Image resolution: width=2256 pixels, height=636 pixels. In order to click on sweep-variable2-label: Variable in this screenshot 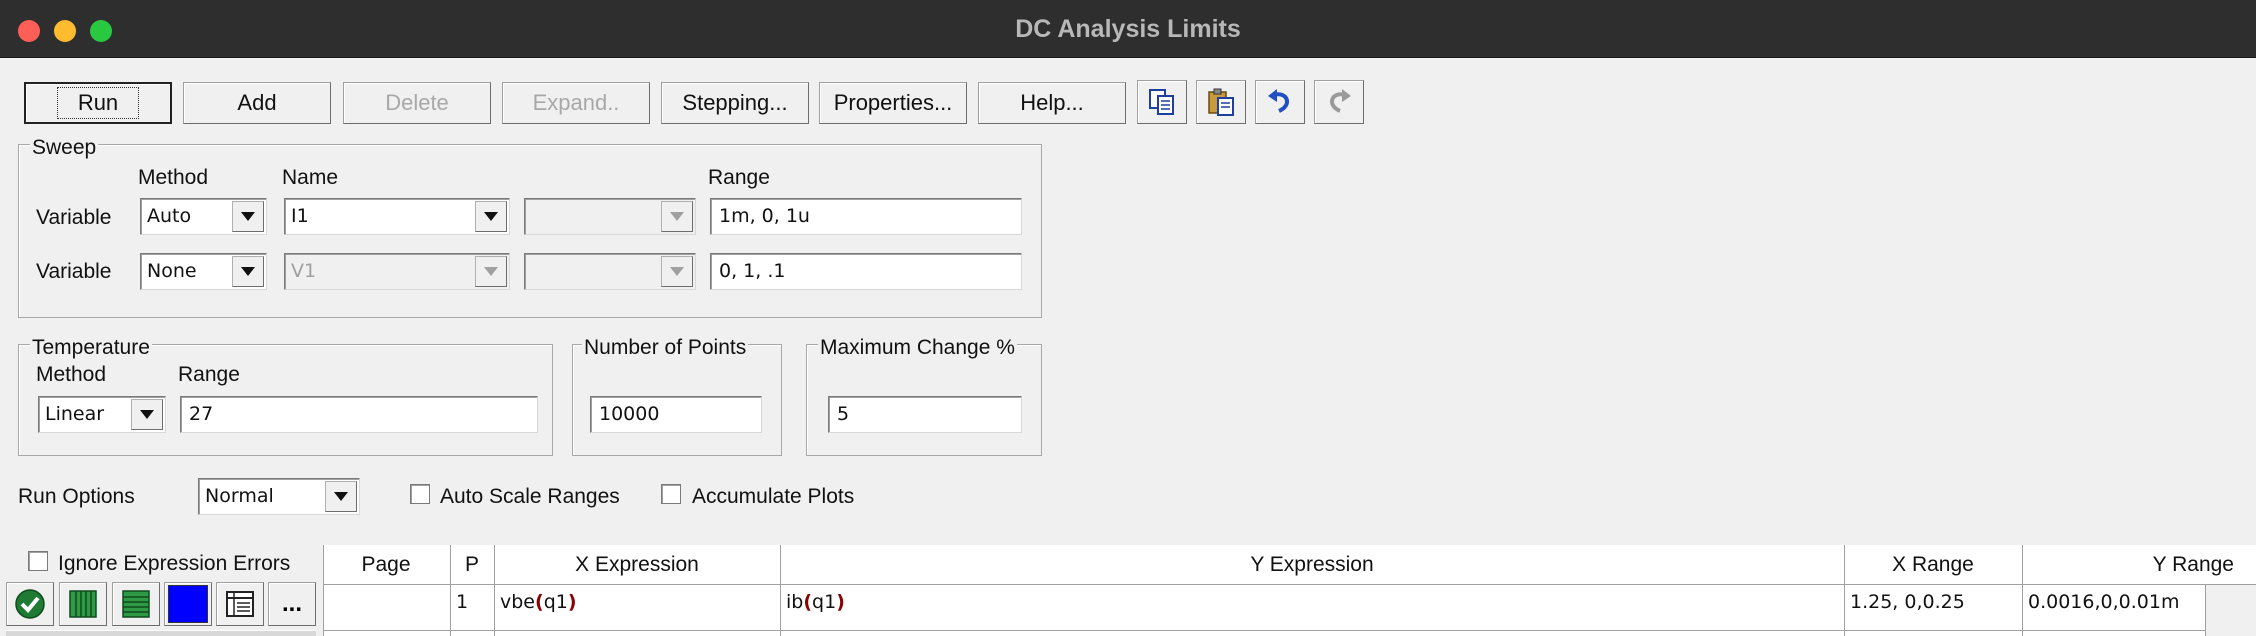, I will do `click(74, 271)`.